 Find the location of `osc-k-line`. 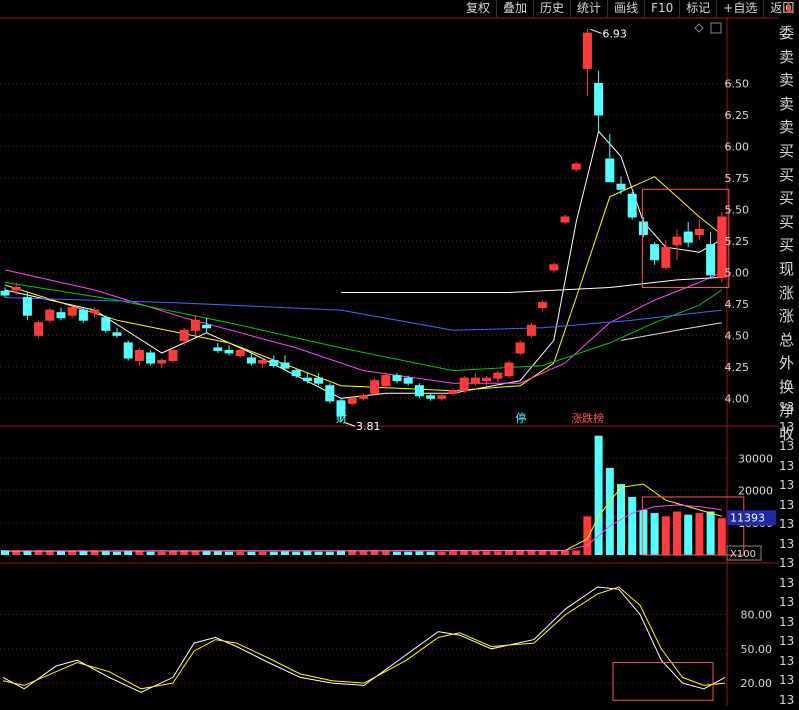

osc-k-line is located at coordinates (364, 639).